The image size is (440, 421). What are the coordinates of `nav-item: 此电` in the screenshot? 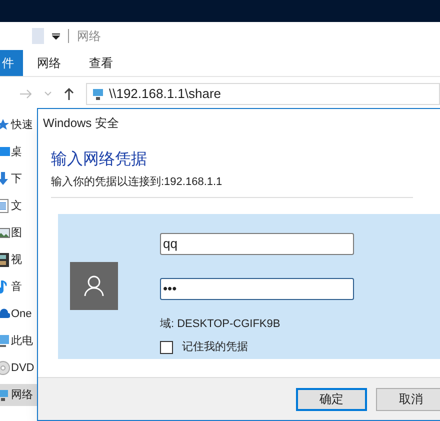 It's located at (18, 341).